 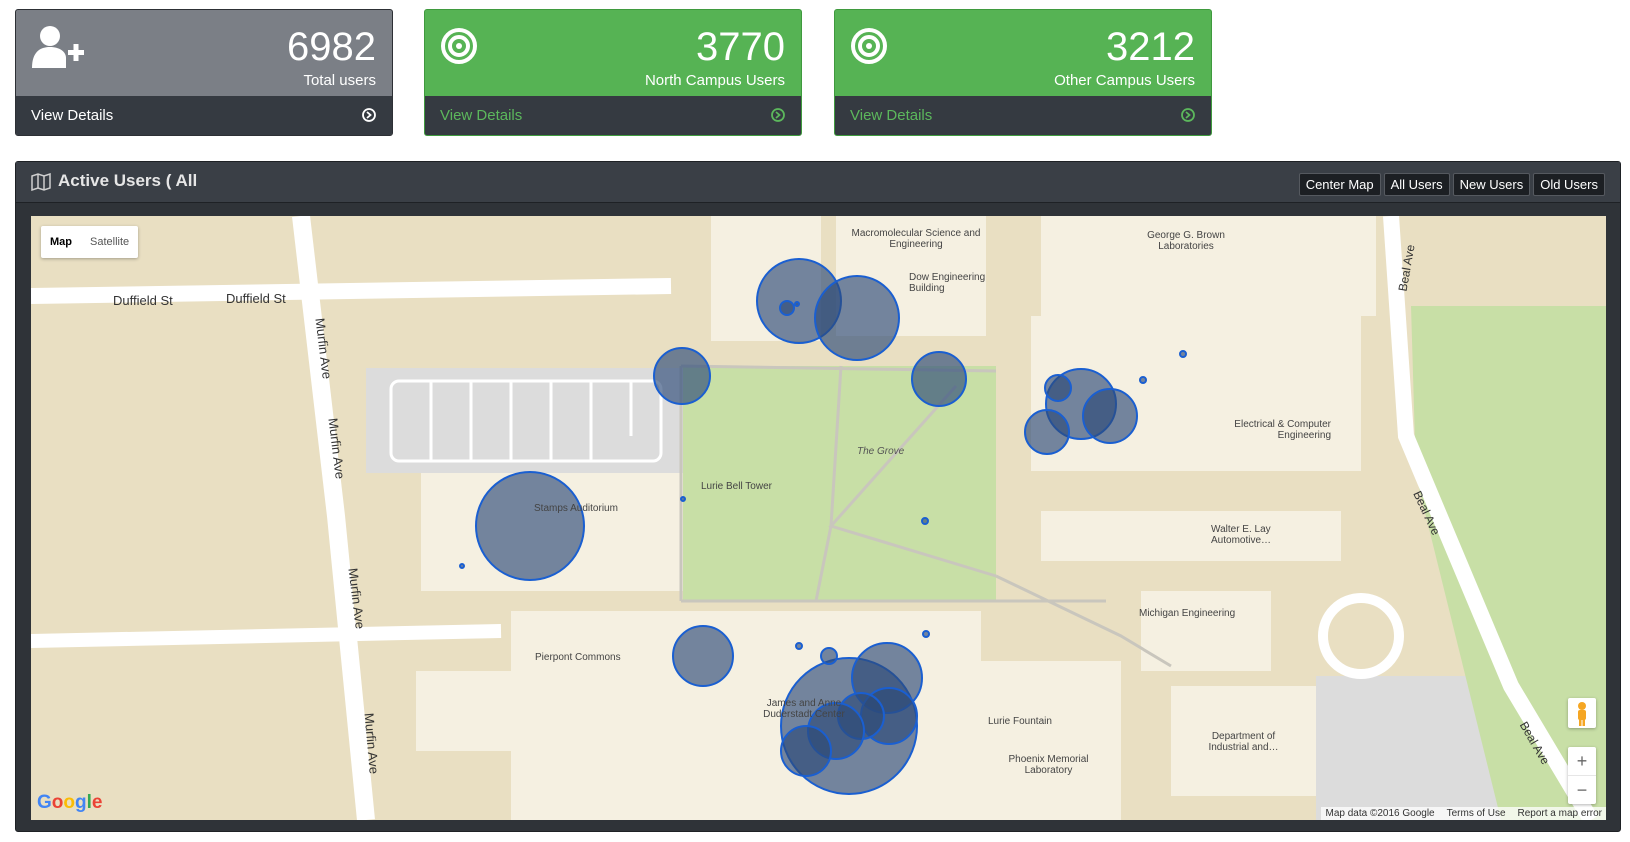 I want to click on other-campus-card: 3212 Other Campus Users View Details, so click(x=1023, y=72).